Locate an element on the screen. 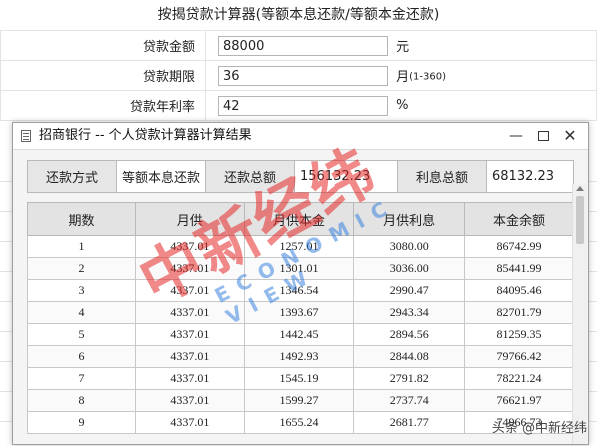 This screenshot has width=597, height=446. table-row: 7 4337.01 1545.19 2791.82 78221.24 is located at coordinates (300, 378).